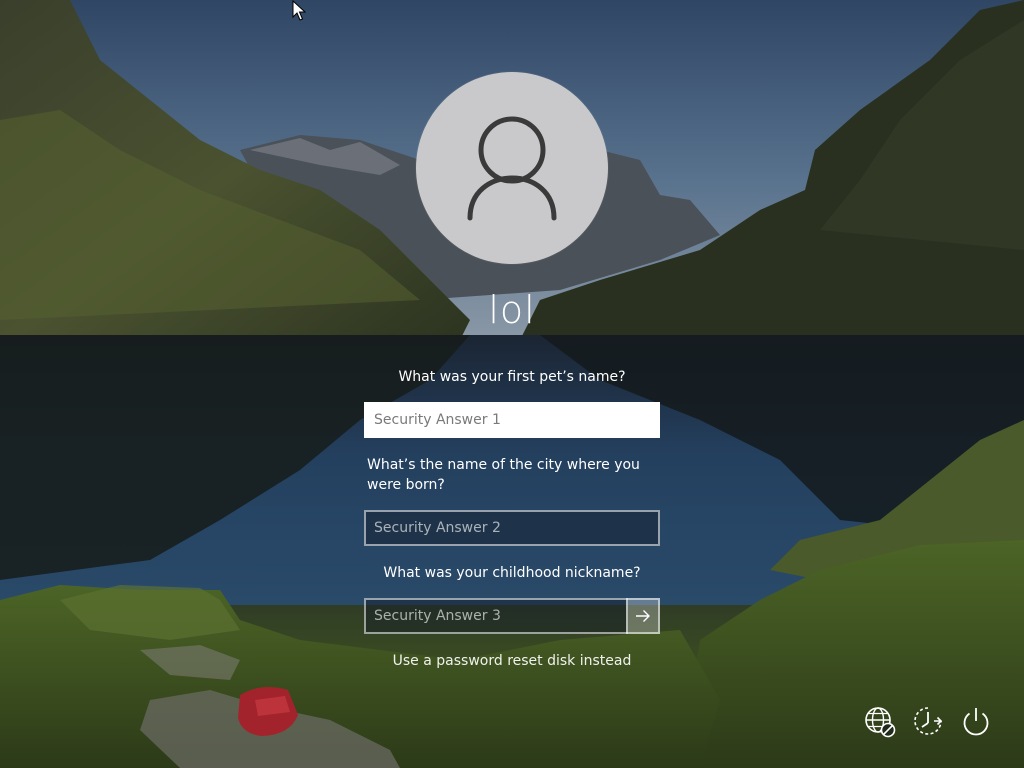 This screenshot has height=768, width=1024. I want to click on security-answer-1-input, so click(512, 420).